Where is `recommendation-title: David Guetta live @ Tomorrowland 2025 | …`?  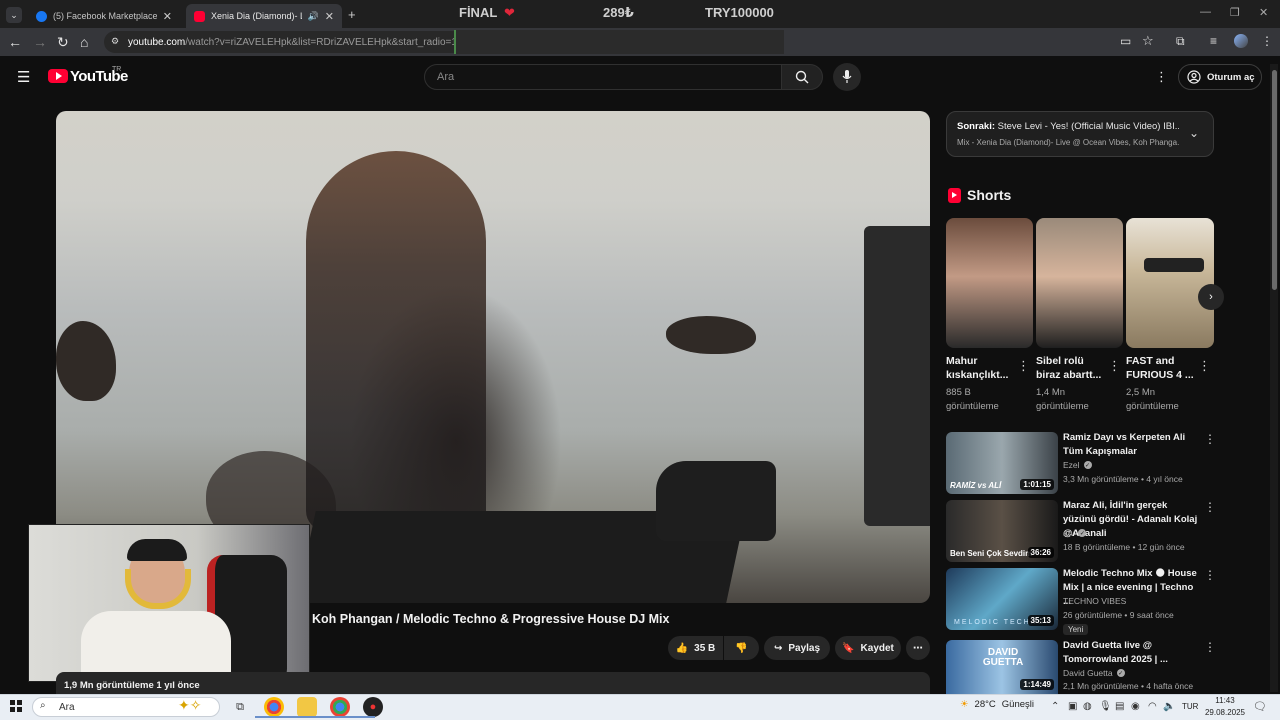
recommendation-title: David Guetta live @ Tomorrowland 2025 | … is located at coordinates (1132, 653).